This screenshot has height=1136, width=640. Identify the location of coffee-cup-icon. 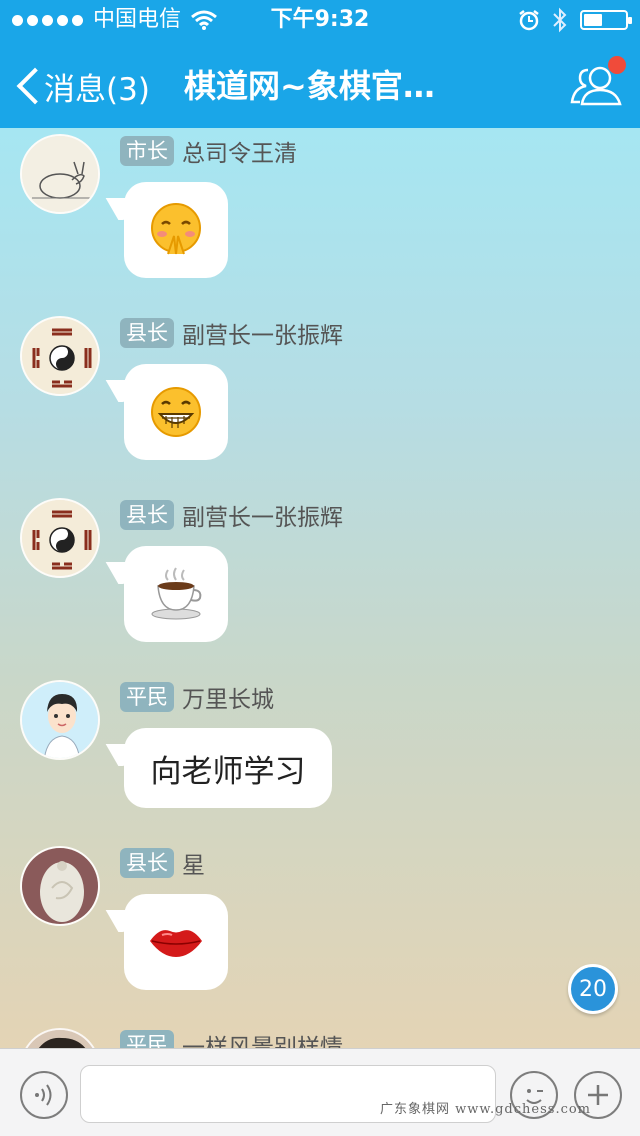
(176, 593).